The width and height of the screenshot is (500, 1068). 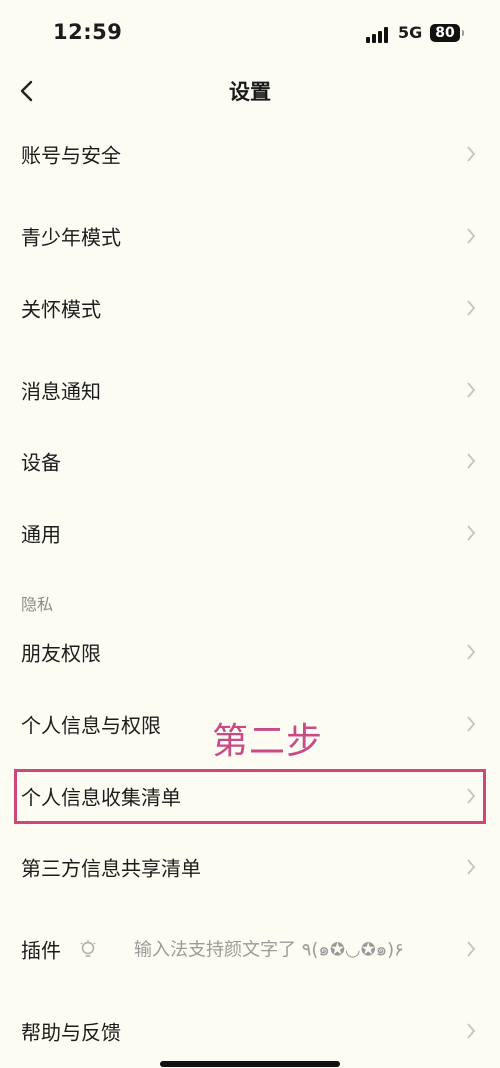 What do you see at coordinates (250, 236) in the screenshot?
I see `row-teen-mode: 青少年模式` at bounding box center [250, 236].